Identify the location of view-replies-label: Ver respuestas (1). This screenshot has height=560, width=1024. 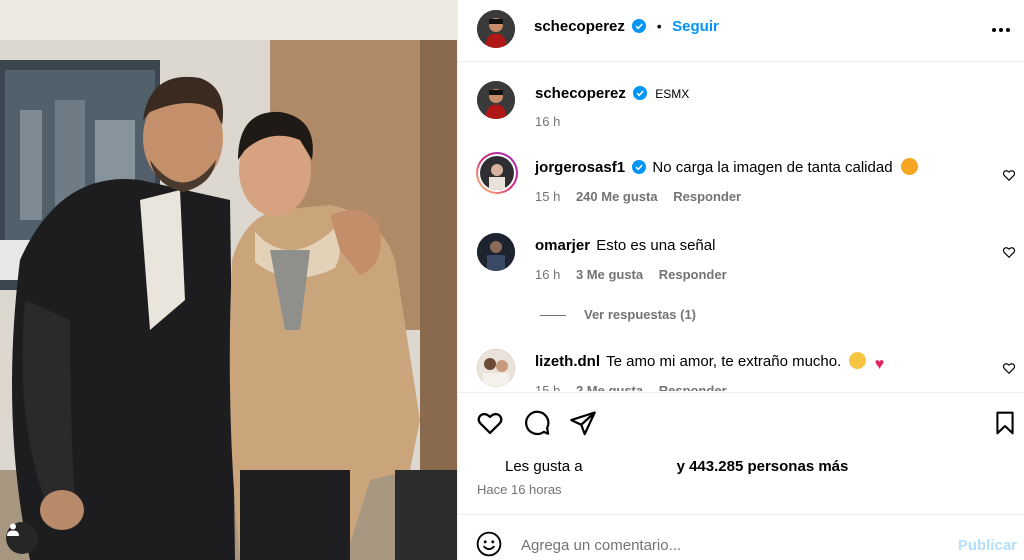
(640, 314).